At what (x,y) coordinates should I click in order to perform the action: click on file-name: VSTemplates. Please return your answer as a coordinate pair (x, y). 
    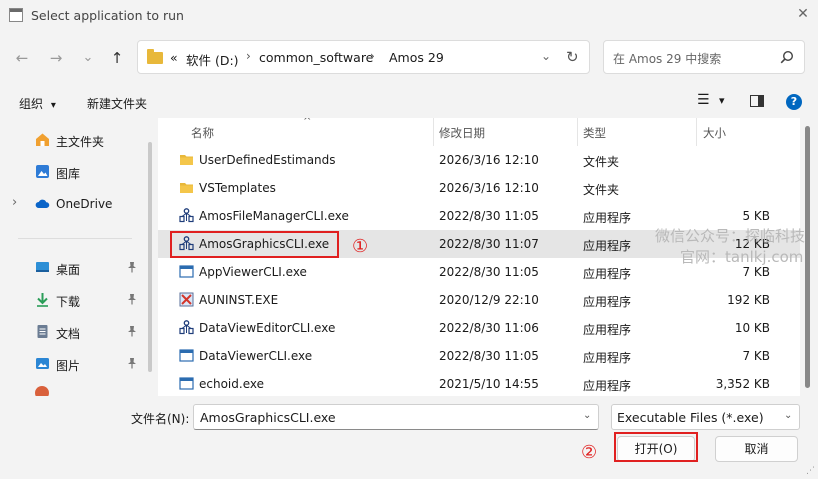
    Looking at the image, I should click on (237, 188).